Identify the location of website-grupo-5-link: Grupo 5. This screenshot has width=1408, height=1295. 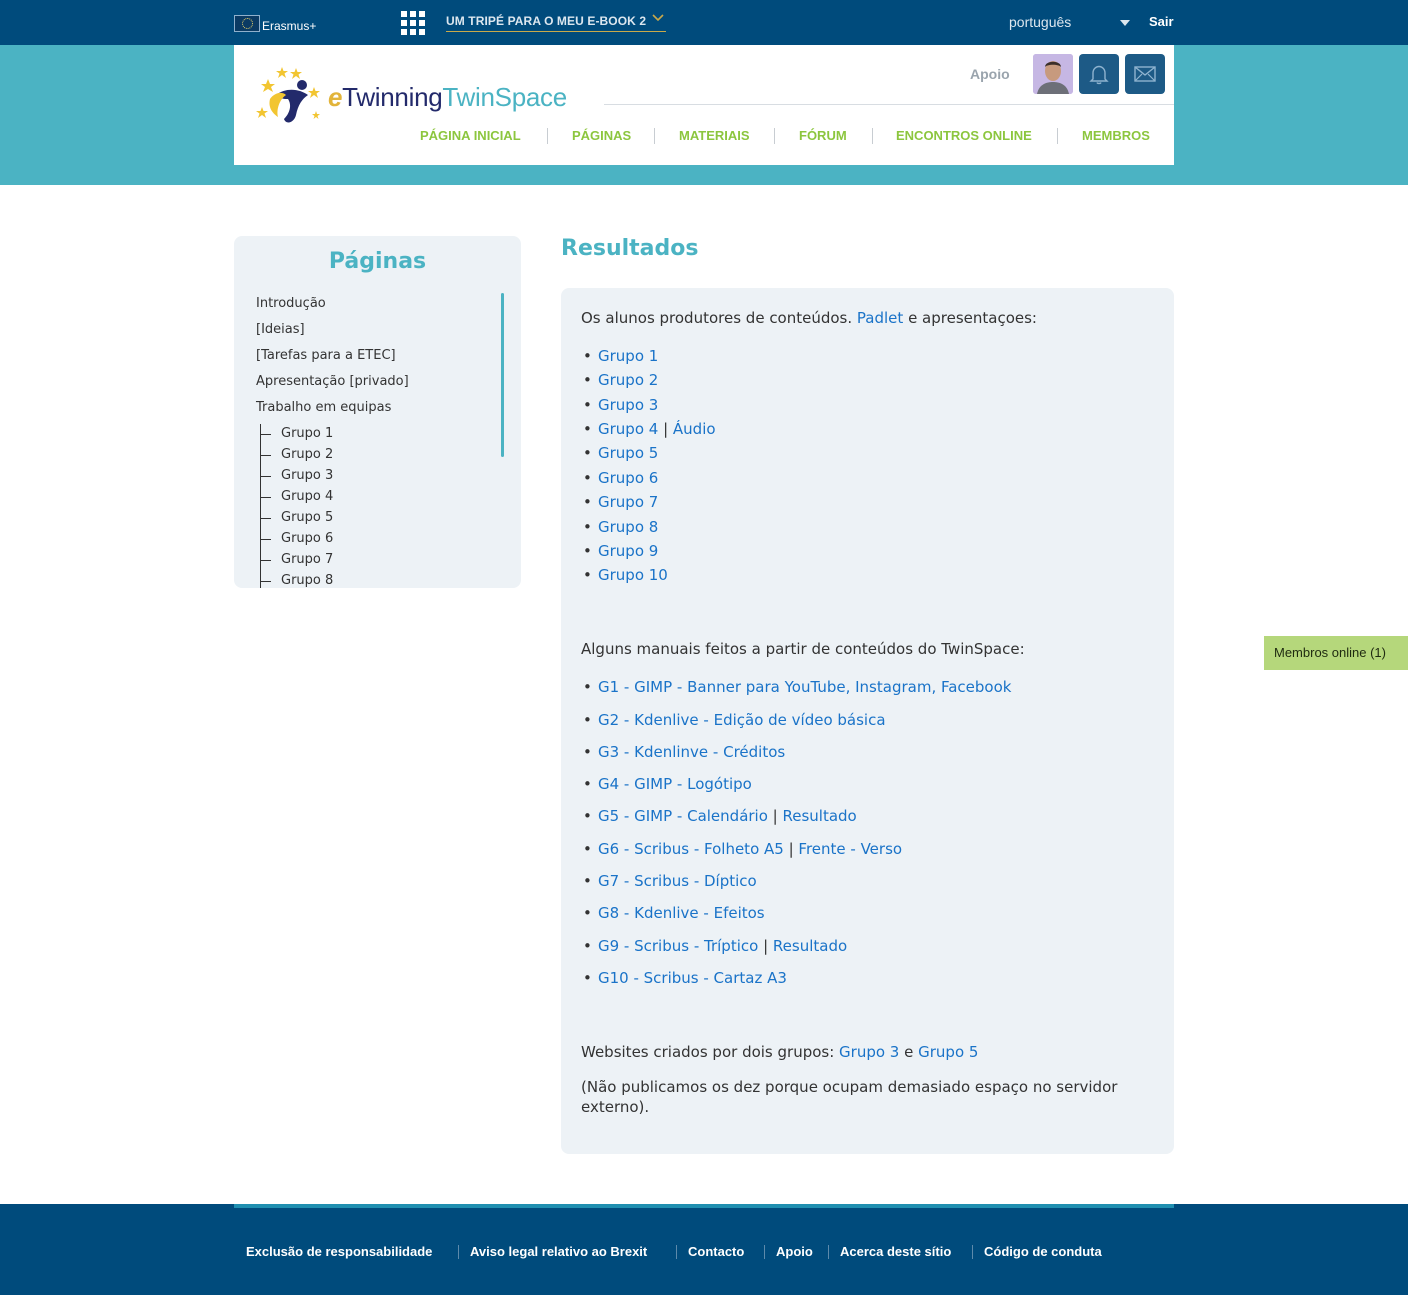
(948, 1052).